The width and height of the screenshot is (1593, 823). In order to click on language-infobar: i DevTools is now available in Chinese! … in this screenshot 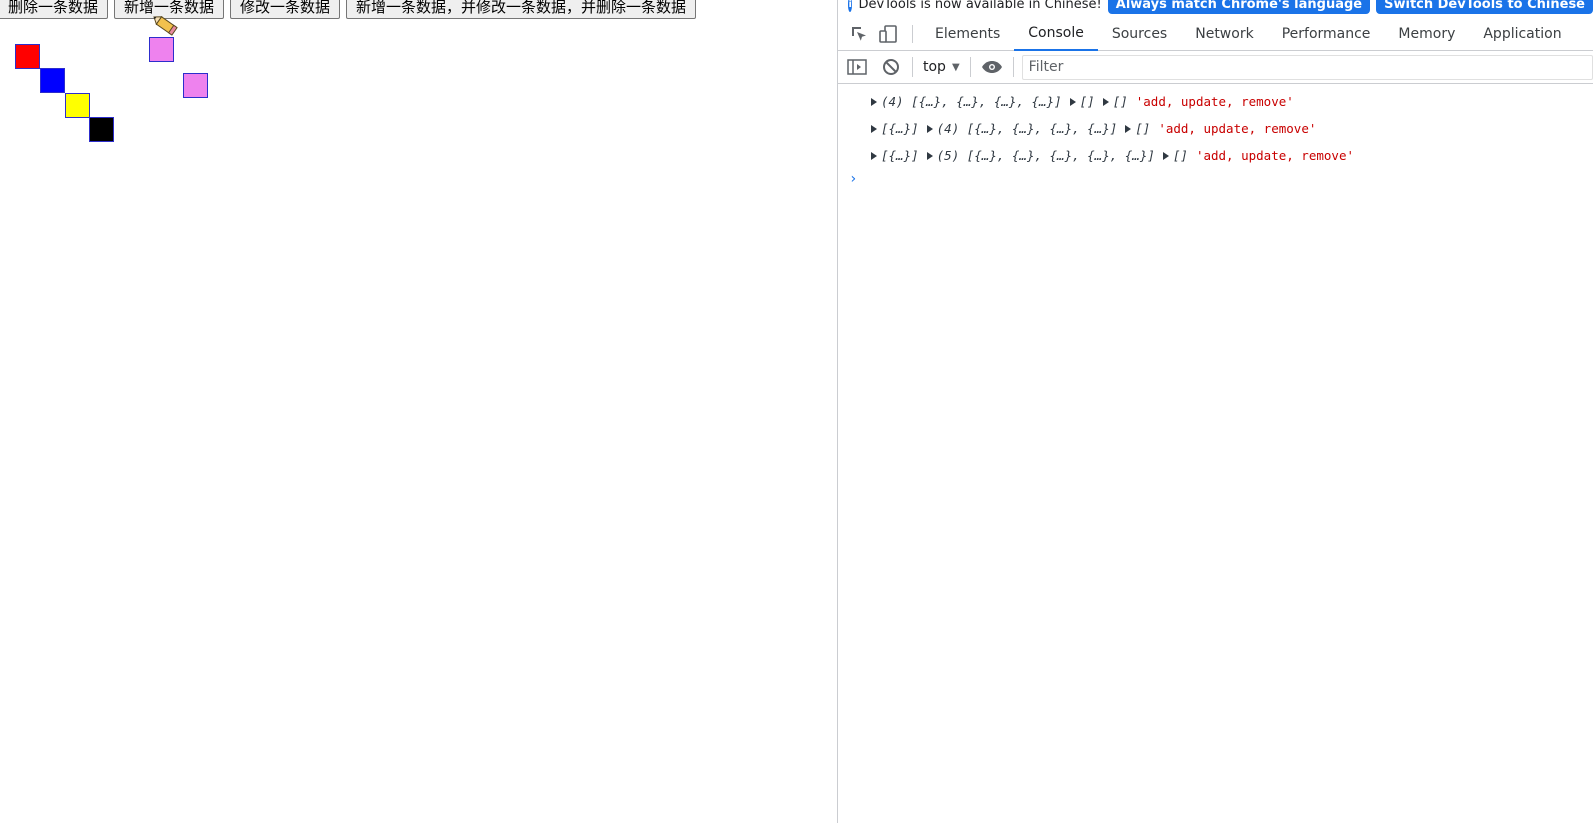, I will do `click(1215, 7)`.